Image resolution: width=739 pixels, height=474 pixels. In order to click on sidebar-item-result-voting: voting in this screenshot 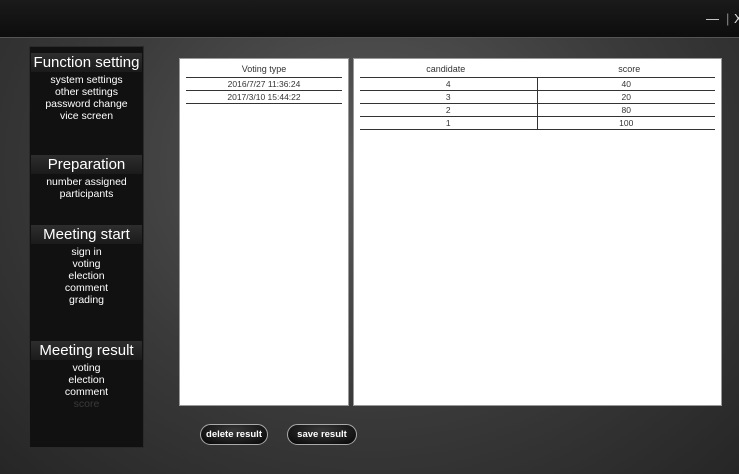, I will do `click(86, 368)`.